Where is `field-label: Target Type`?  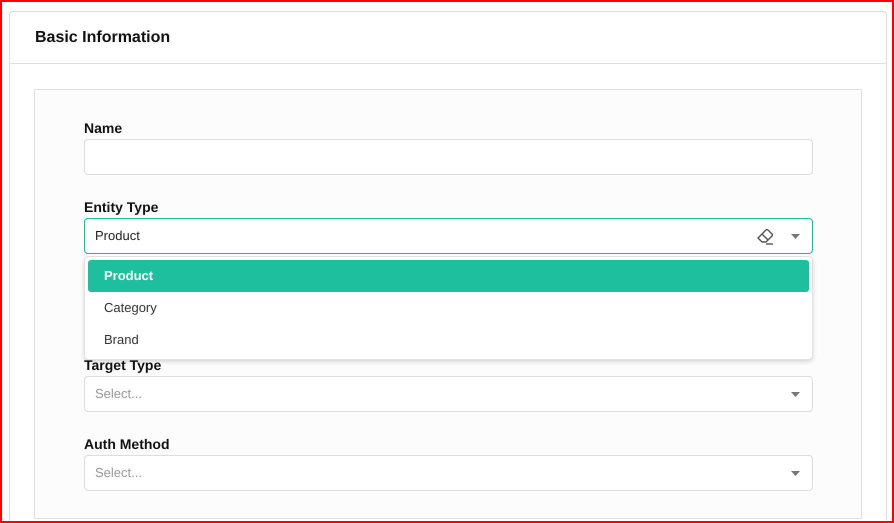
field-label: Target Type is located at coordinates (123, 364).